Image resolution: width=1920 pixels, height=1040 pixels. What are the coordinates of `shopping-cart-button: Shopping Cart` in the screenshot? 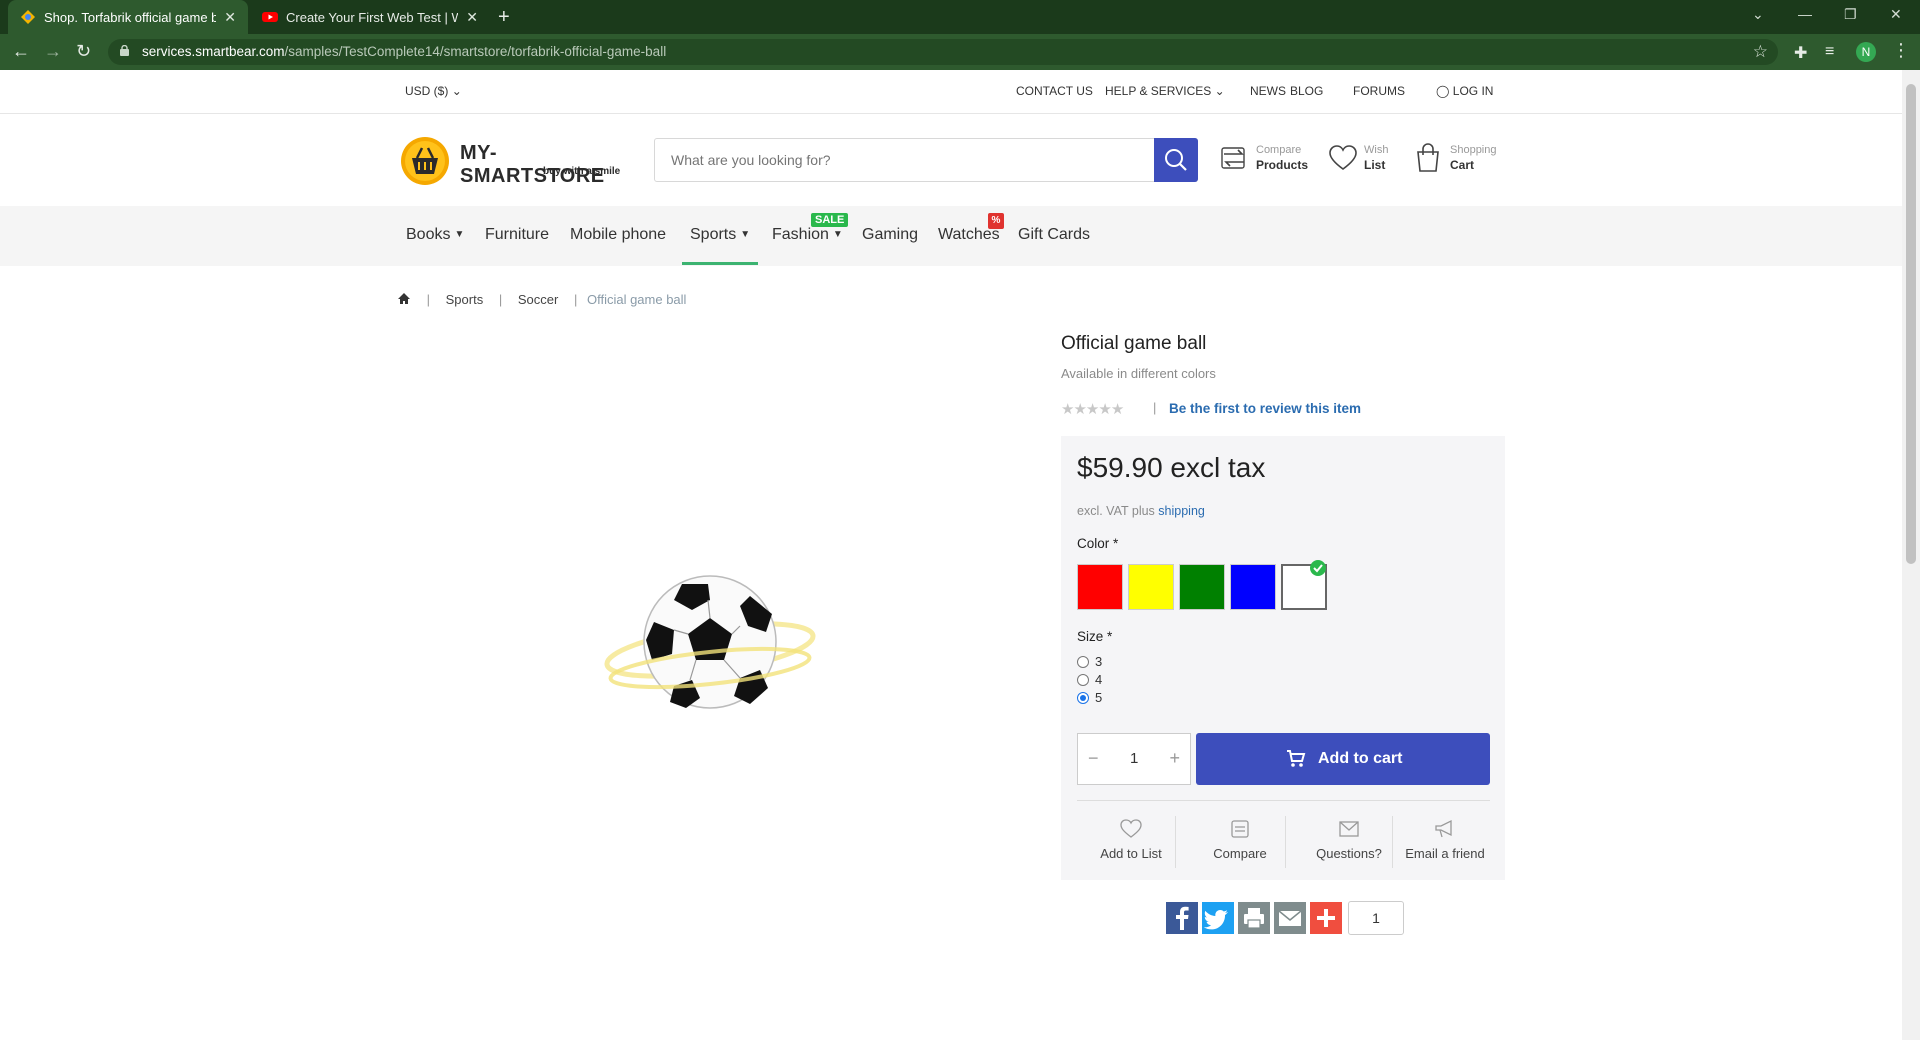 It's located at (1459, 162).